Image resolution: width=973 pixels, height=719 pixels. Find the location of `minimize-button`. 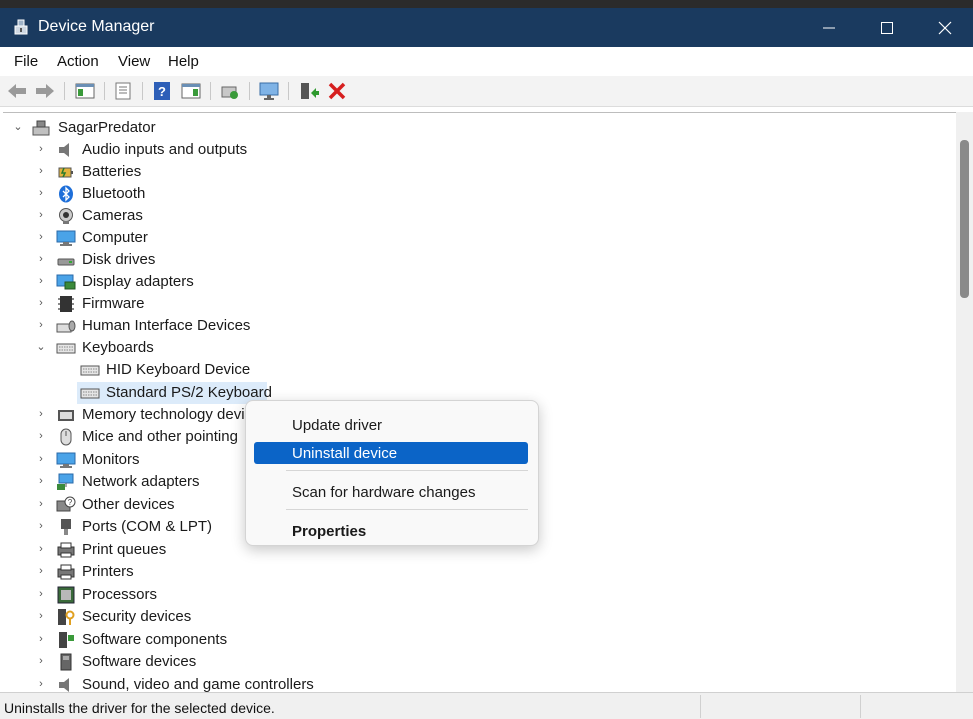

minimize-button is located at coordinates (829, 27).